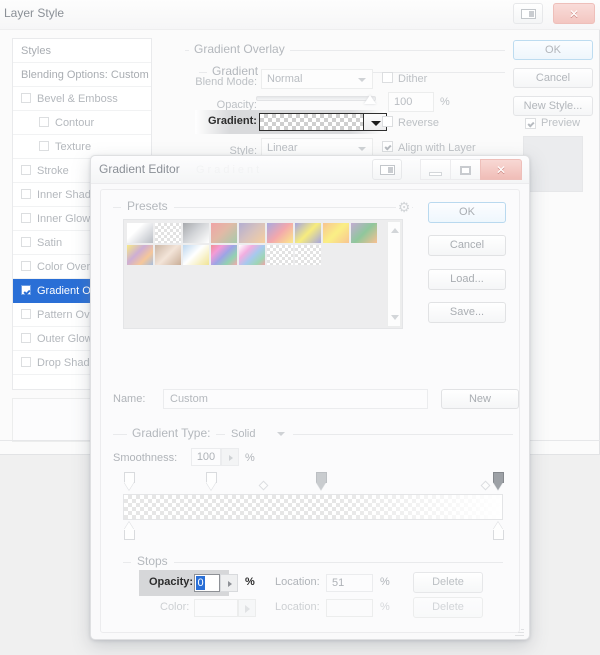 This screenshot has width=600, height=655. Describe the element at coordinates (263, 274) in the screenshot. I see `presets-list` at that location.